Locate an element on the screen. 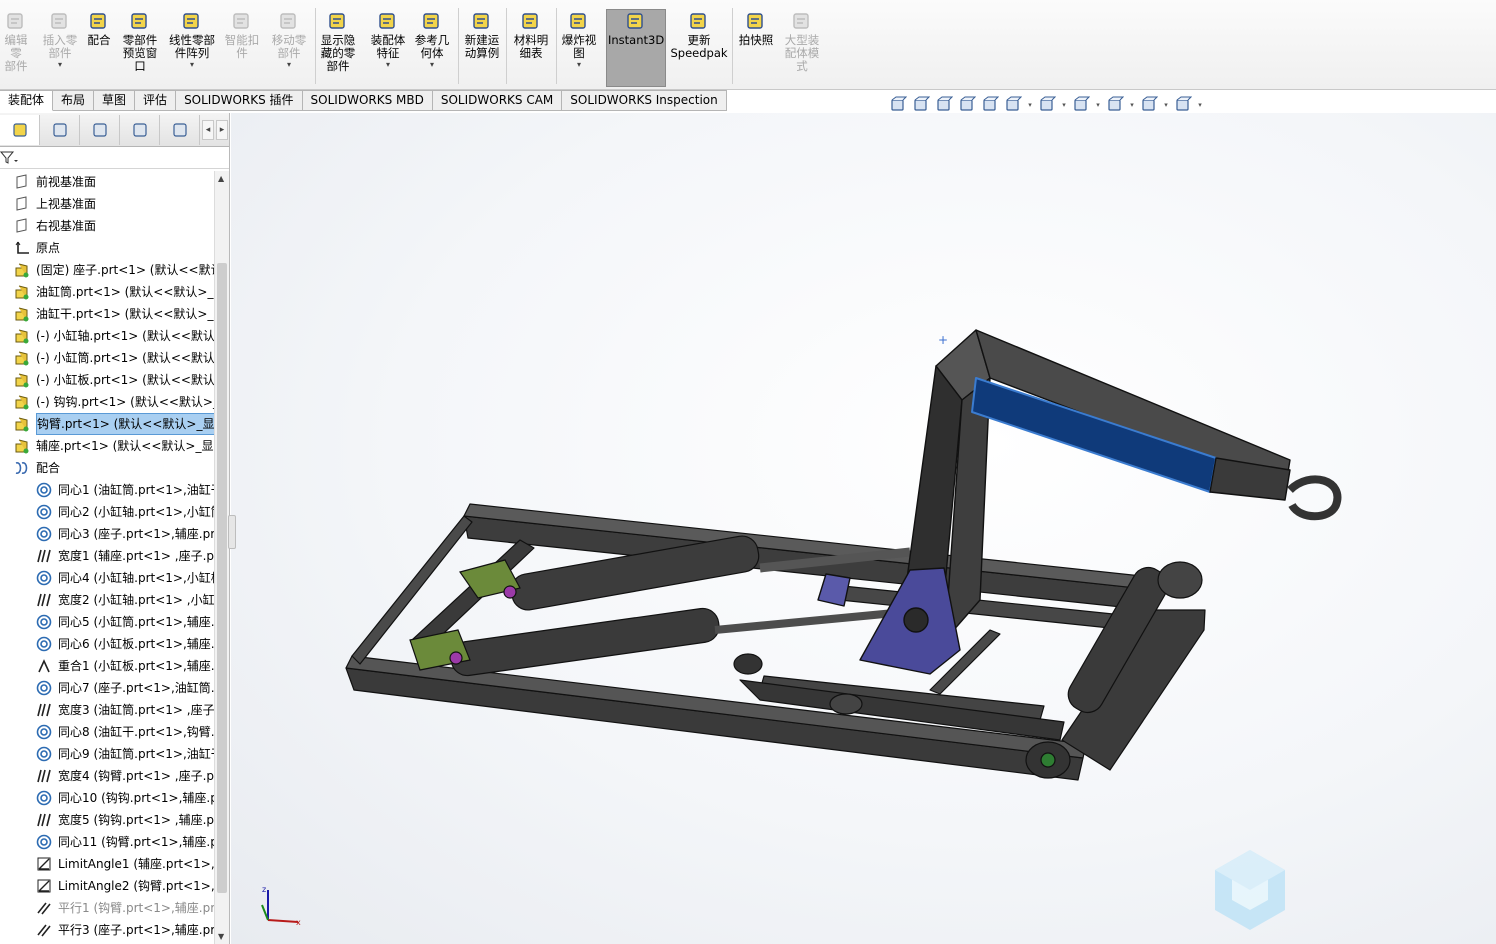  tree-item: 同心7 (座子.prt<1>,油缸筒. is located at coordinates (107, 688).